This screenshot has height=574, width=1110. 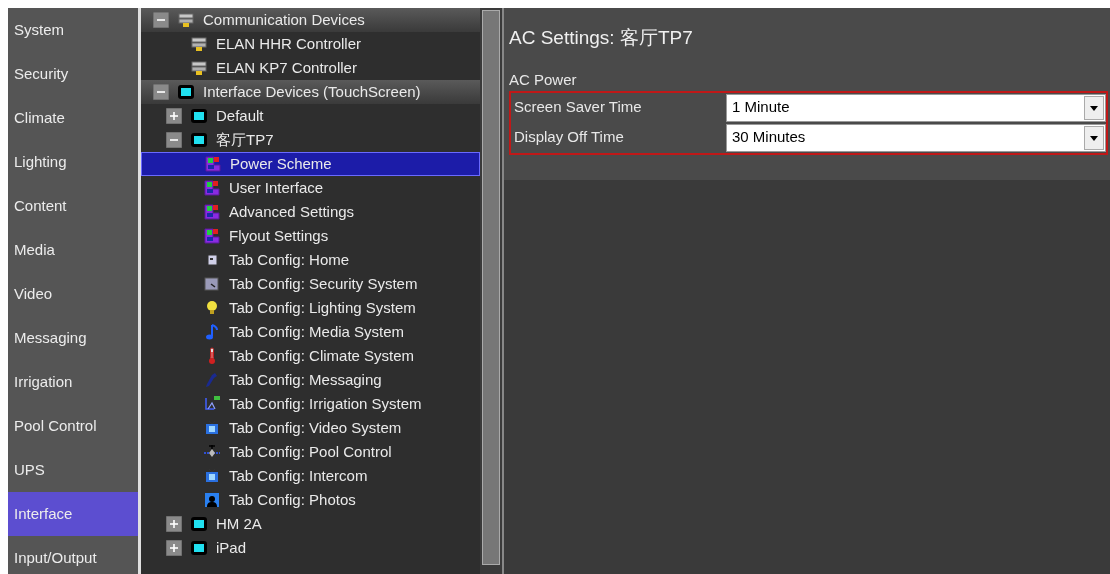 What do you see at coordinates (578, 107) in the screenshot?
I see `setting-label: Screen Saver Time` at bounding box center [578, 107].